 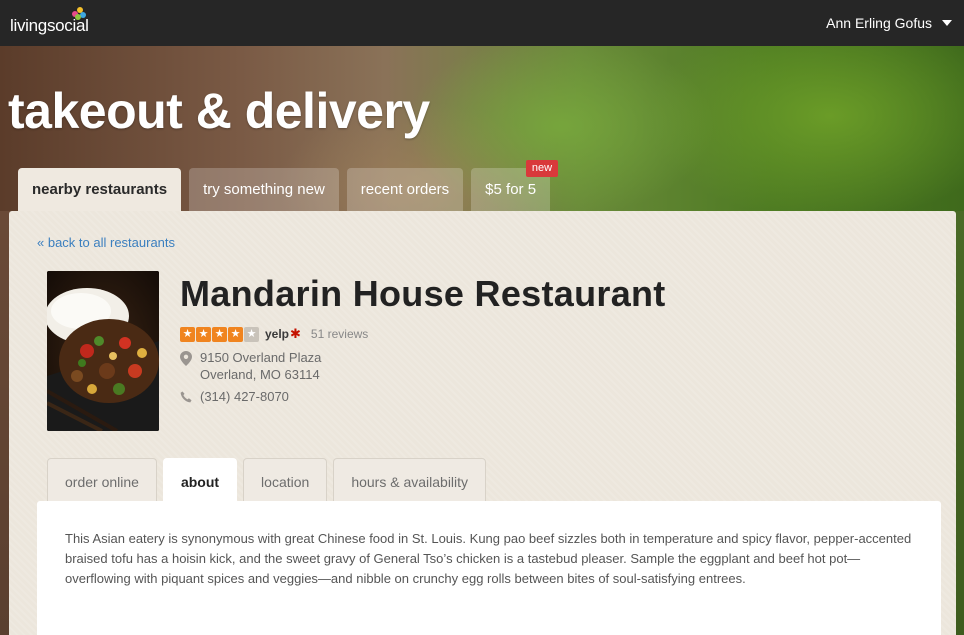 What do you see at coordinates (423, 293) in the screenshot?
I see `restaurant-name: Mandarin House Restaurant` at bounding box center [423, 293].